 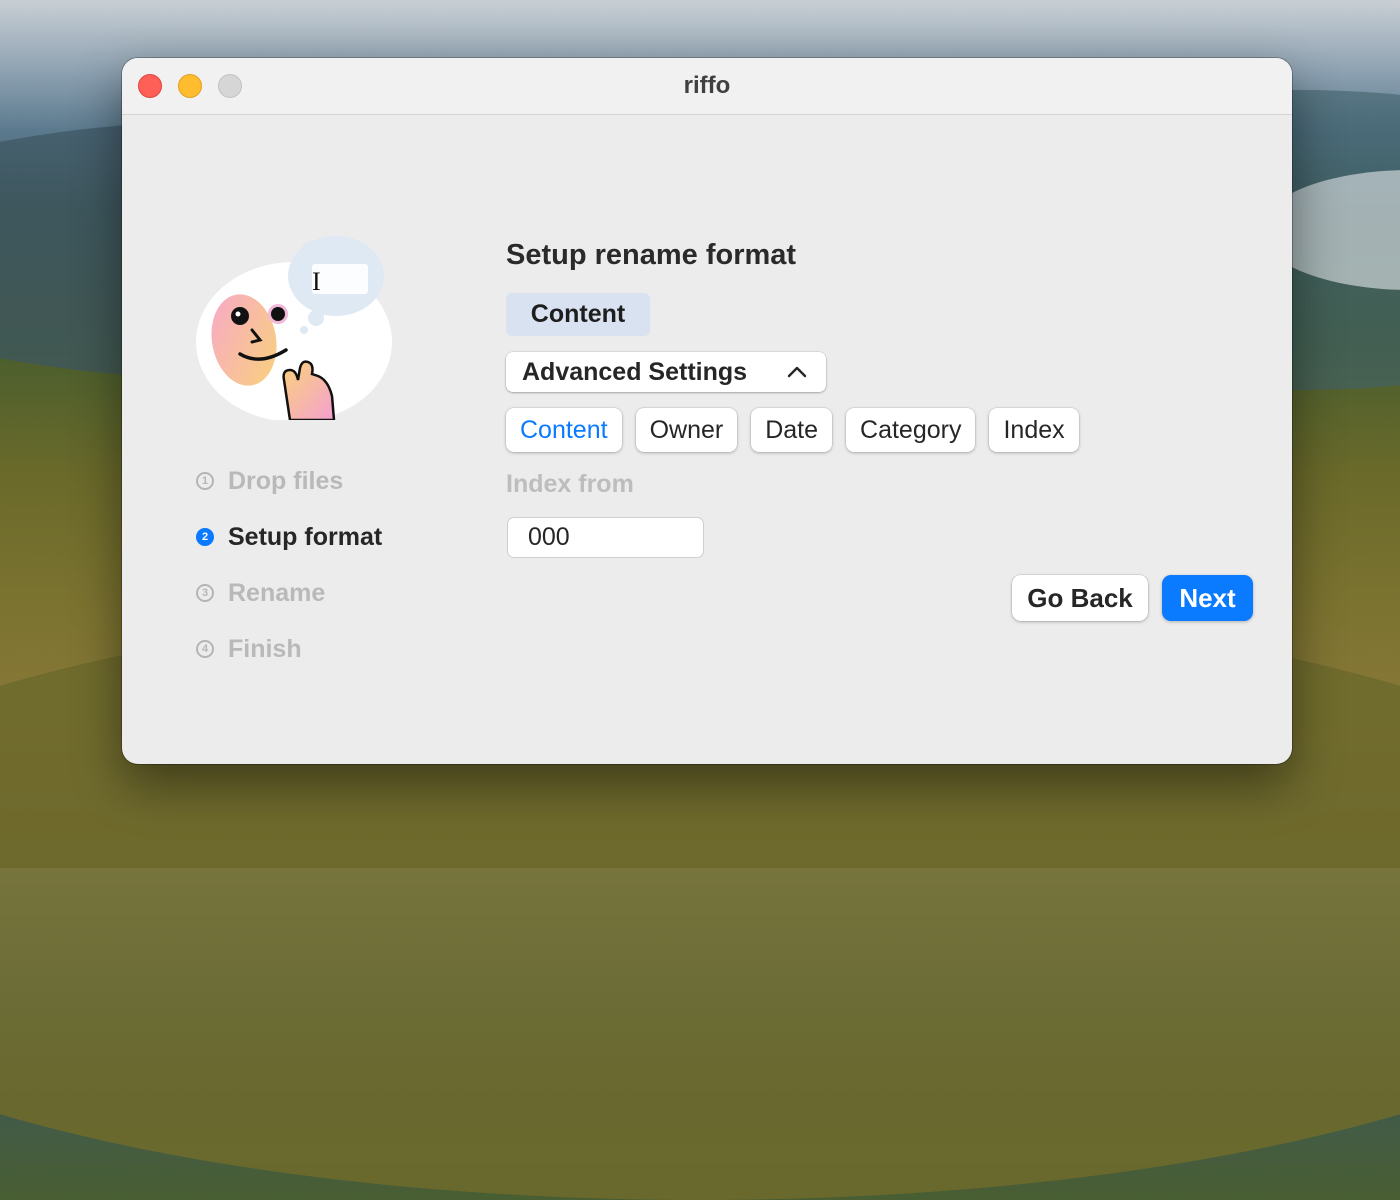 I want to click on step-drop-files: 1 Drop files, so click(x=289, y=481).